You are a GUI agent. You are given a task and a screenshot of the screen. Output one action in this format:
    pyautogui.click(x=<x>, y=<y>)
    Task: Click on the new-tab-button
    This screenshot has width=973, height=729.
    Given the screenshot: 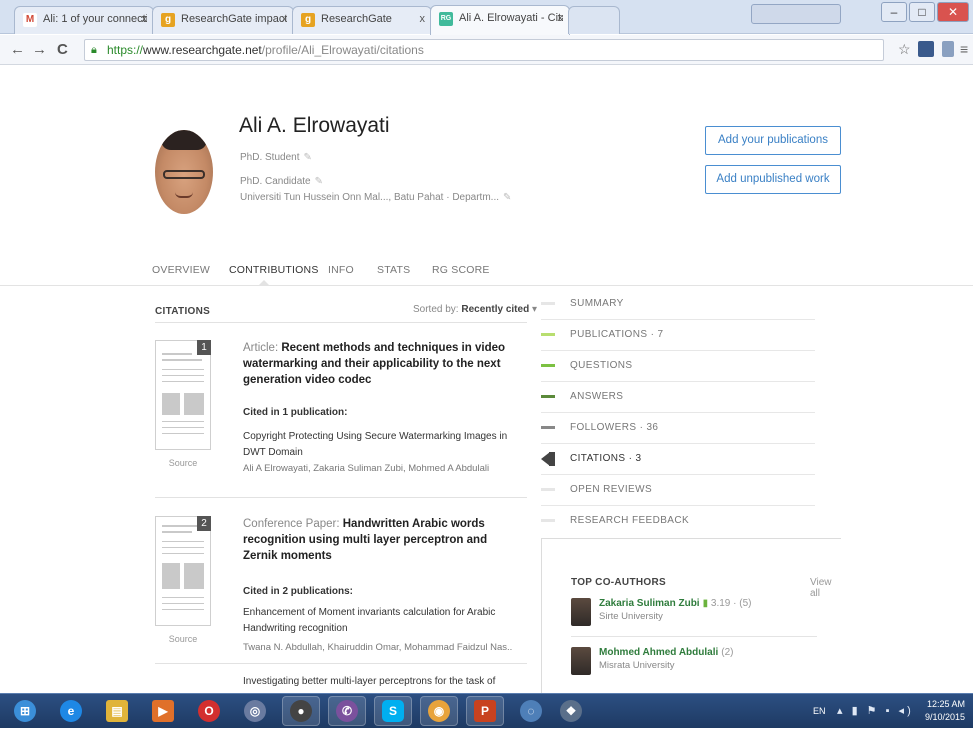 What is the action you would take?
    pyautogui.click(x=594, y=20)
    